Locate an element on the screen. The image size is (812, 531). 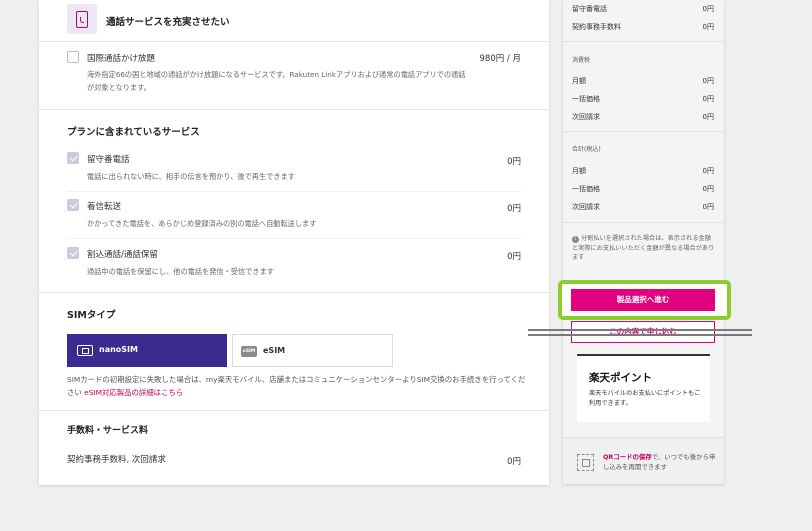
nanosim-option: nanoSIM is located at coordinates (147, 350).